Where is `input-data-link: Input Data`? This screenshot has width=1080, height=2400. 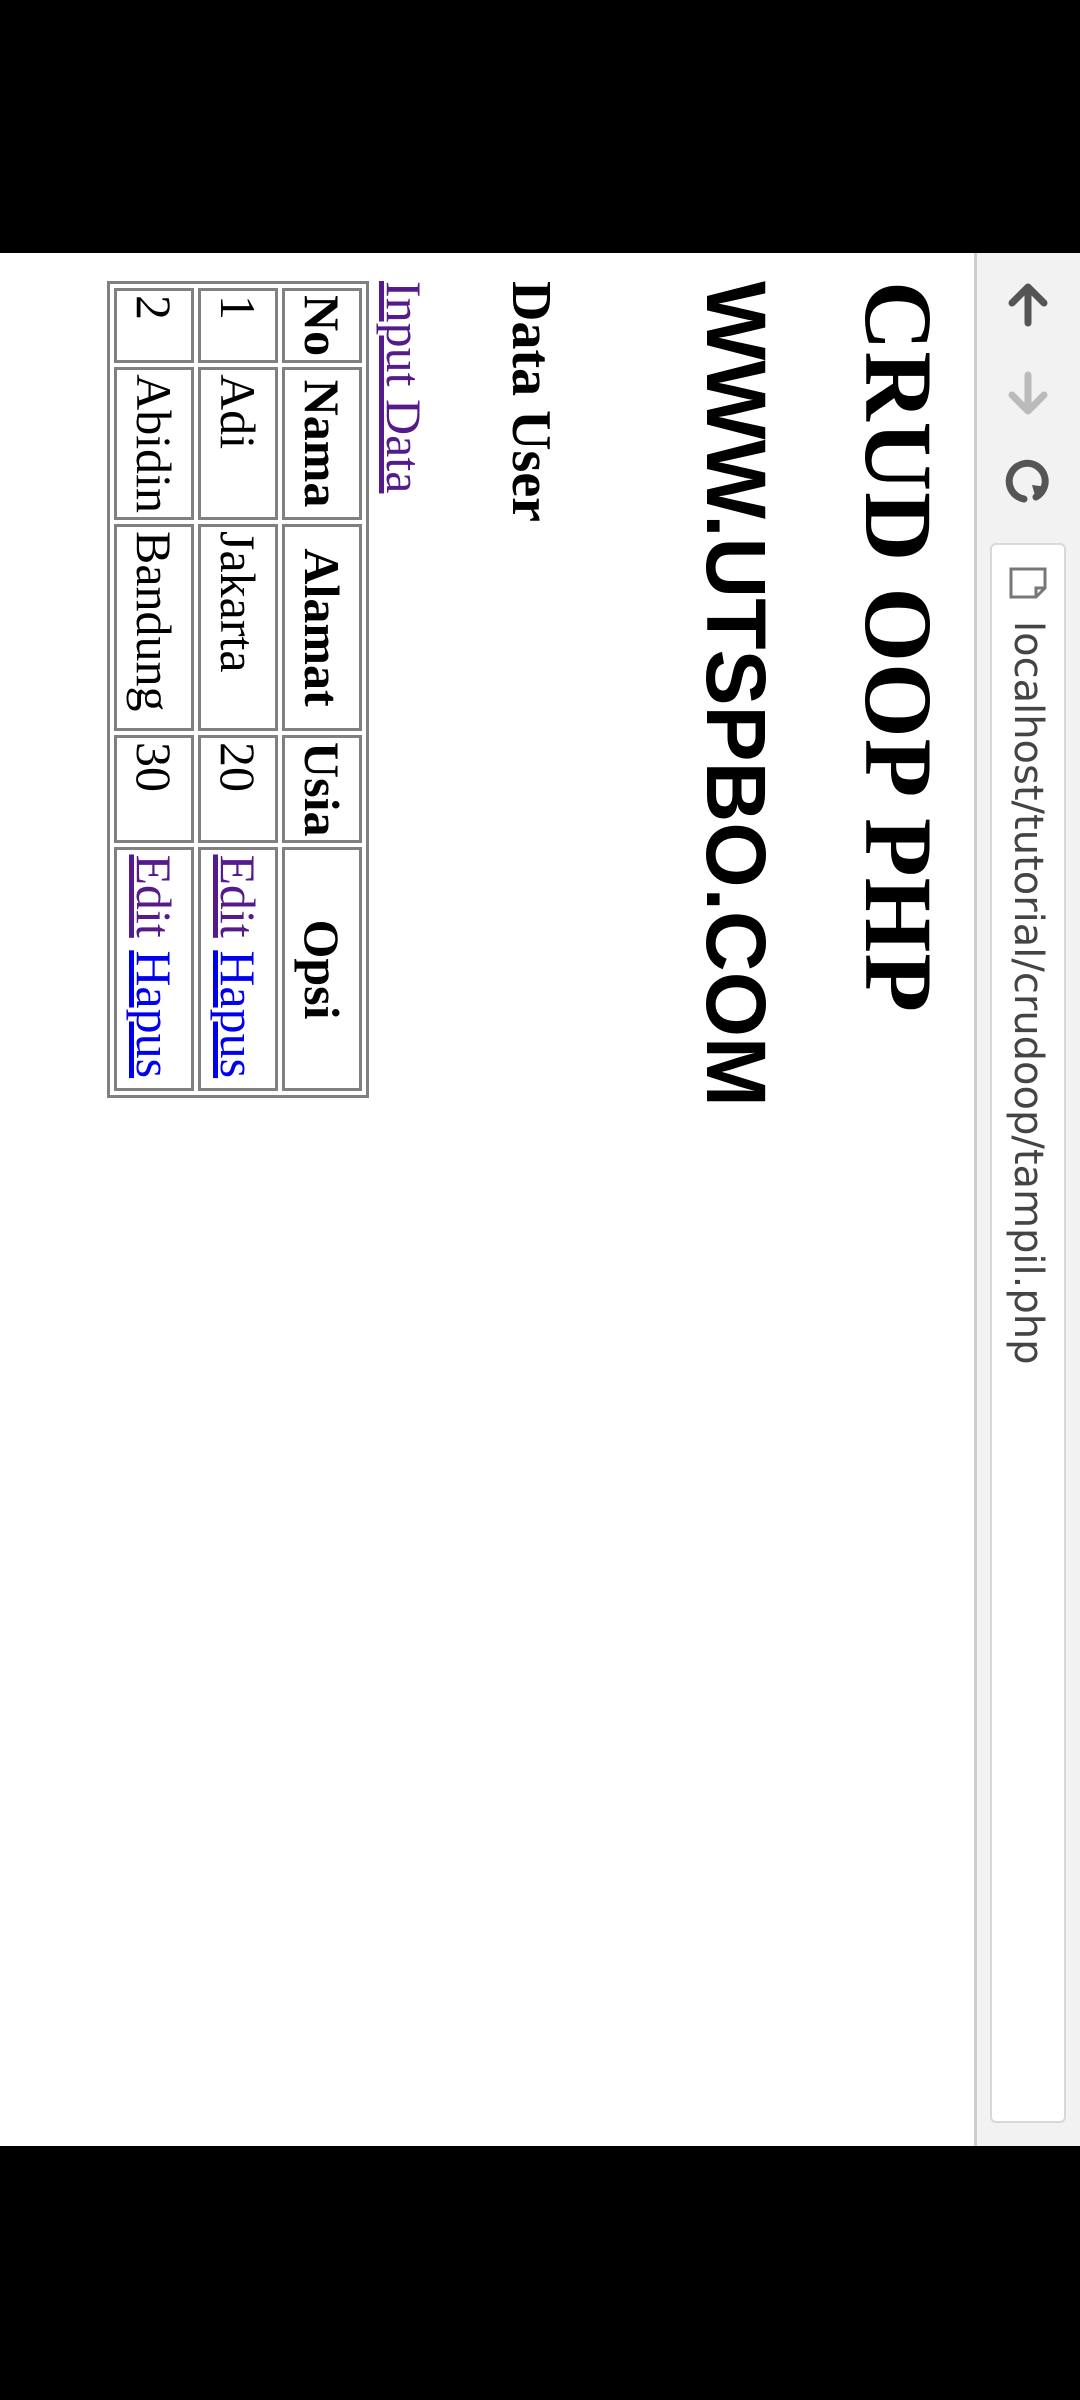 input-data-link: Input Data is located at coordinates (404, 387).